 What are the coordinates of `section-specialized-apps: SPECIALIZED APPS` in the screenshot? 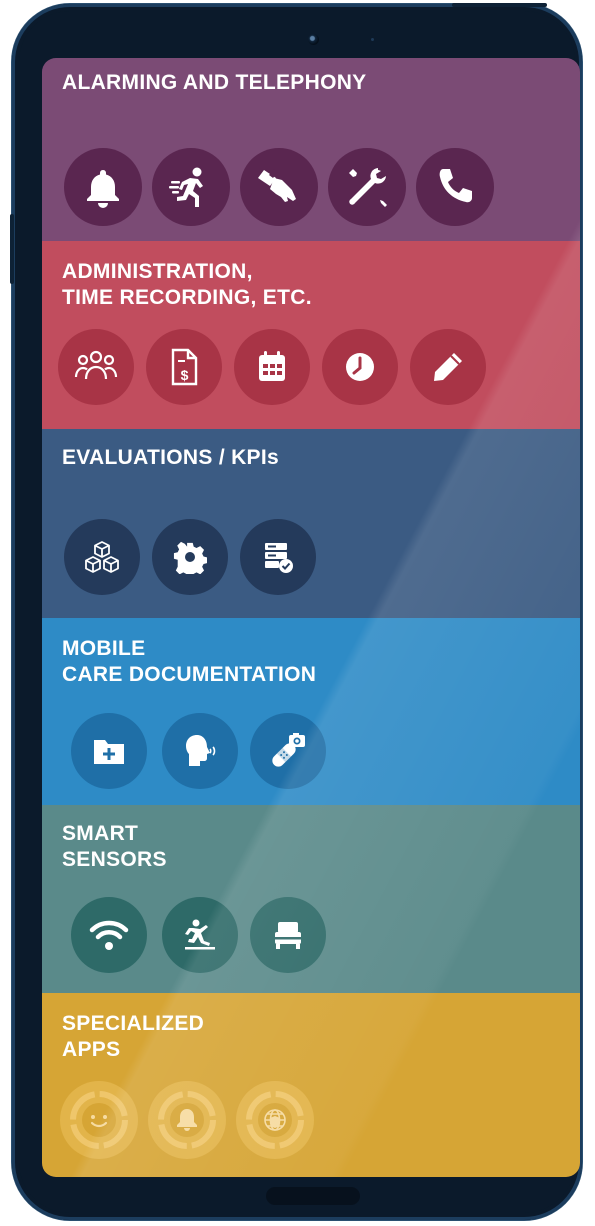 It's located at (311, 1085).